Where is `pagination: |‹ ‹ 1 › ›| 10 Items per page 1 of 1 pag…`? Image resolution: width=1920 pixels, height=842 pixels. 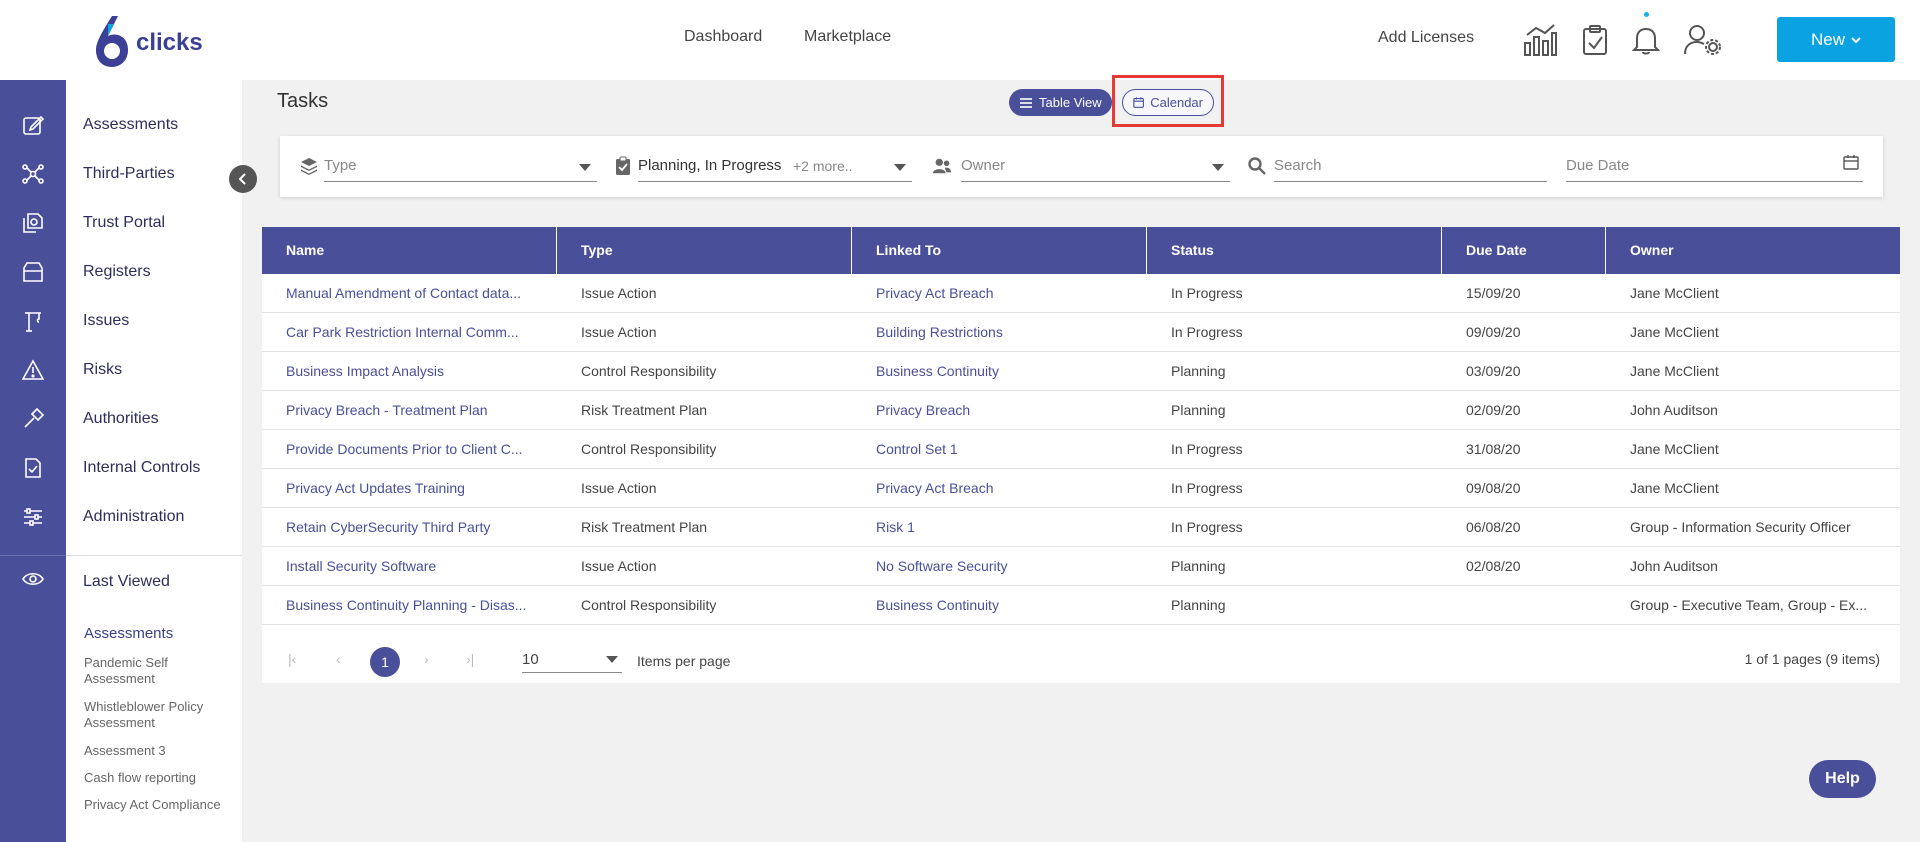 pagination: |‹ ‹ 1 › ›| 10 Items per page 1 of 1 pag… is located at coordinates (1081, 659).